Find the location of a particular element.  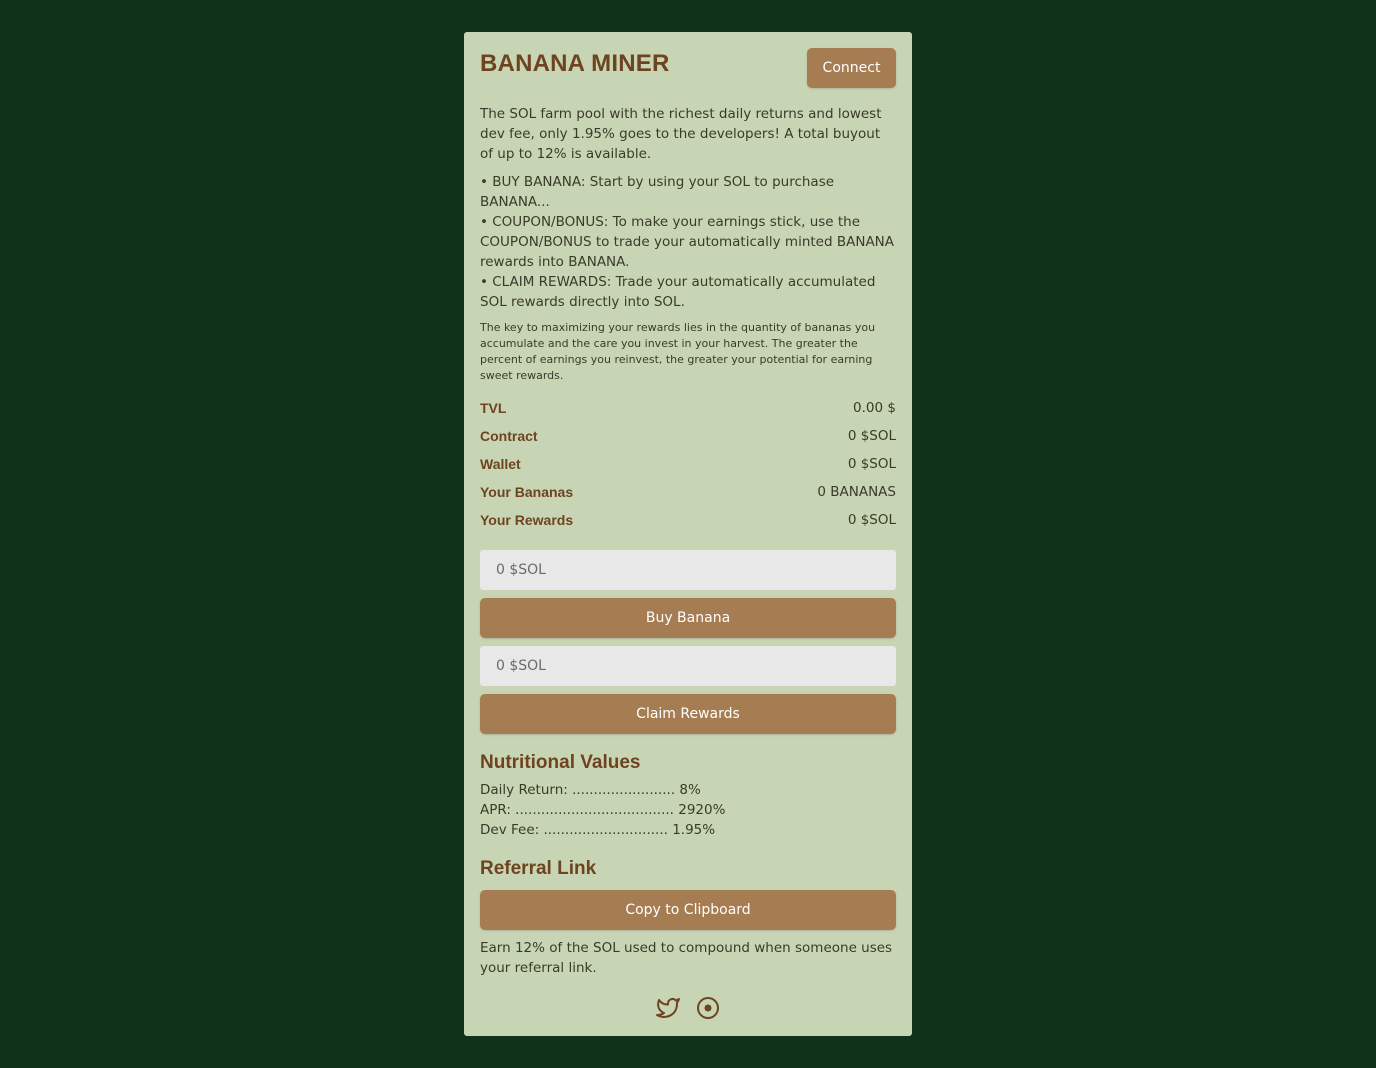

buy-banana-button: Buy Banana is located at coordinates (688, 618).